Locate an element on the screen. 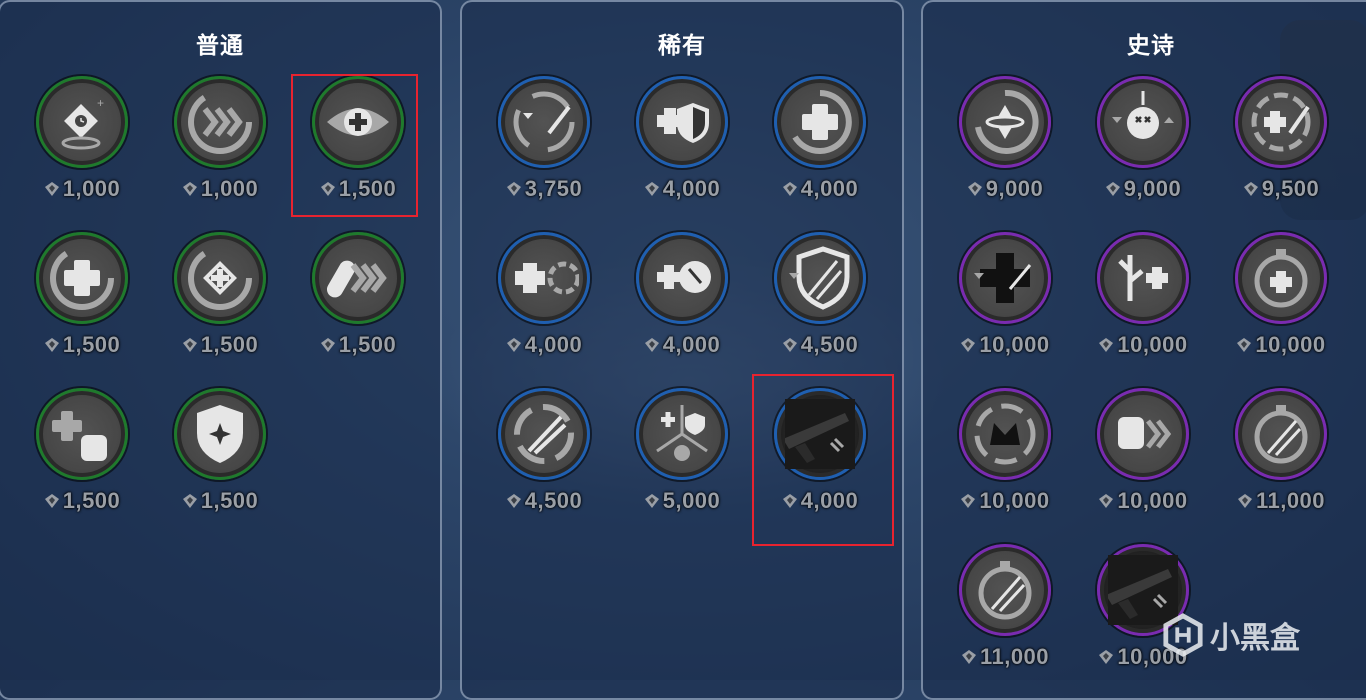 This screenshot has height=700, width=1366. upgrade-item: 1,000 is located at coordinates (220, 136).